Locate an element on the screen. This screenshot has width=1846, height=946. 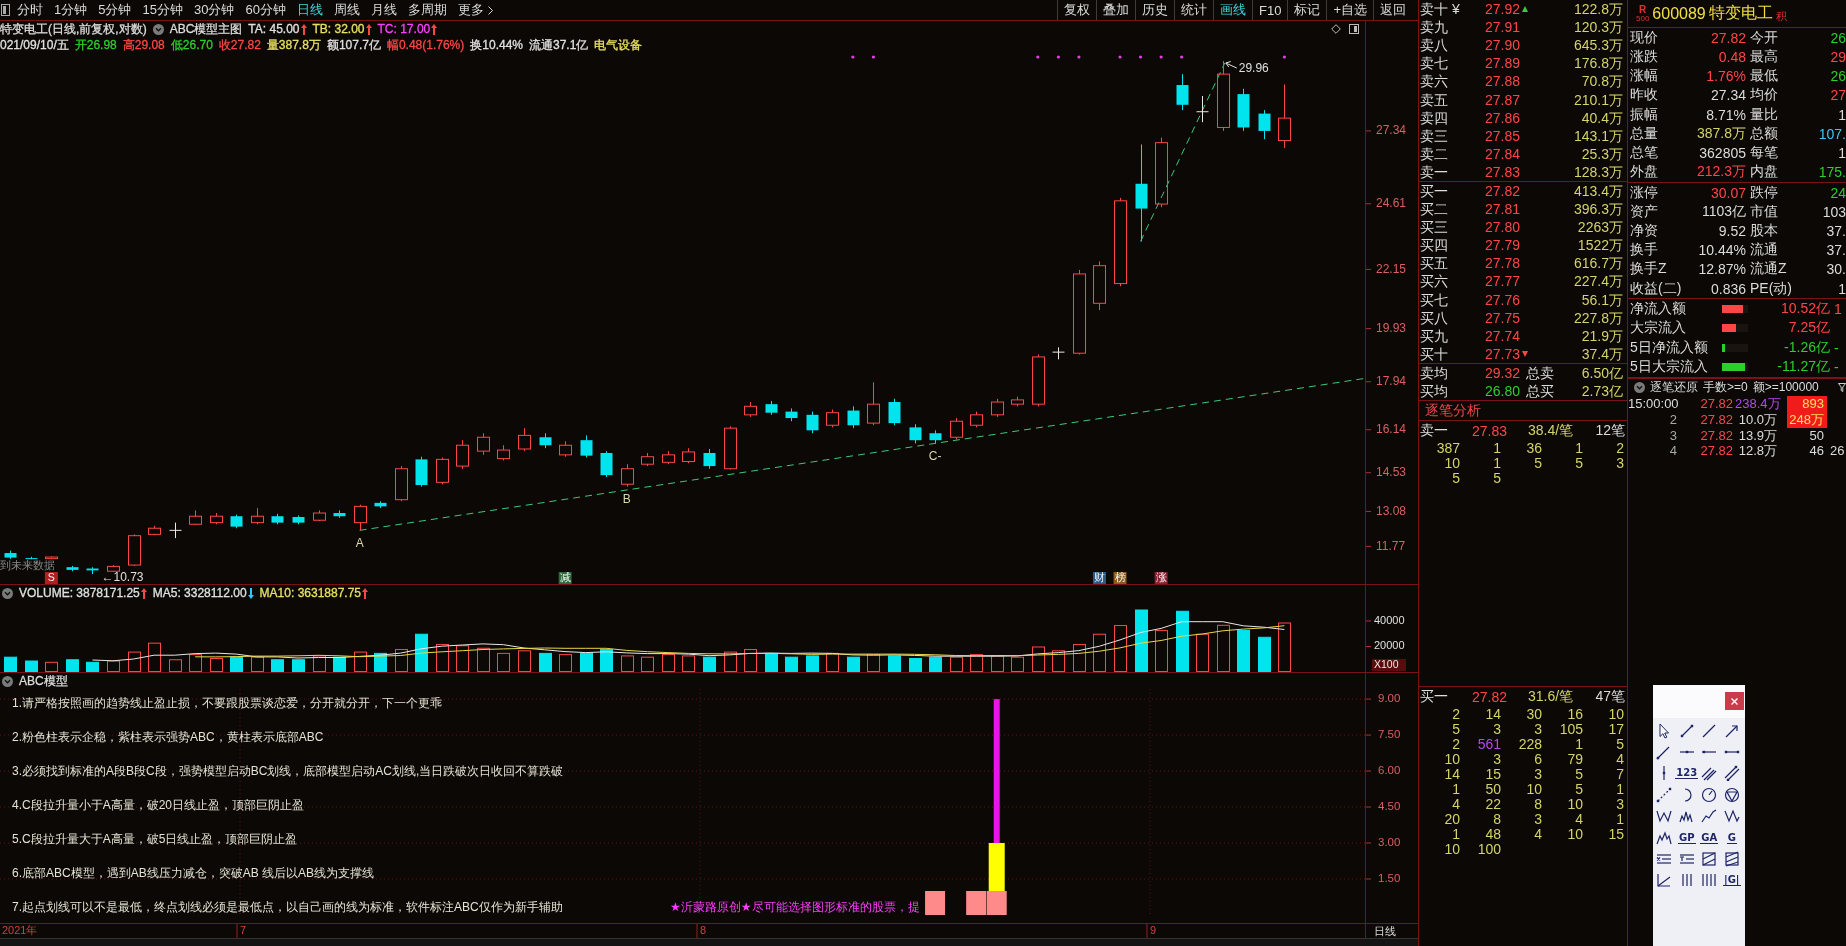
level-price: 27.89 is located at coordinates (1501, 63).